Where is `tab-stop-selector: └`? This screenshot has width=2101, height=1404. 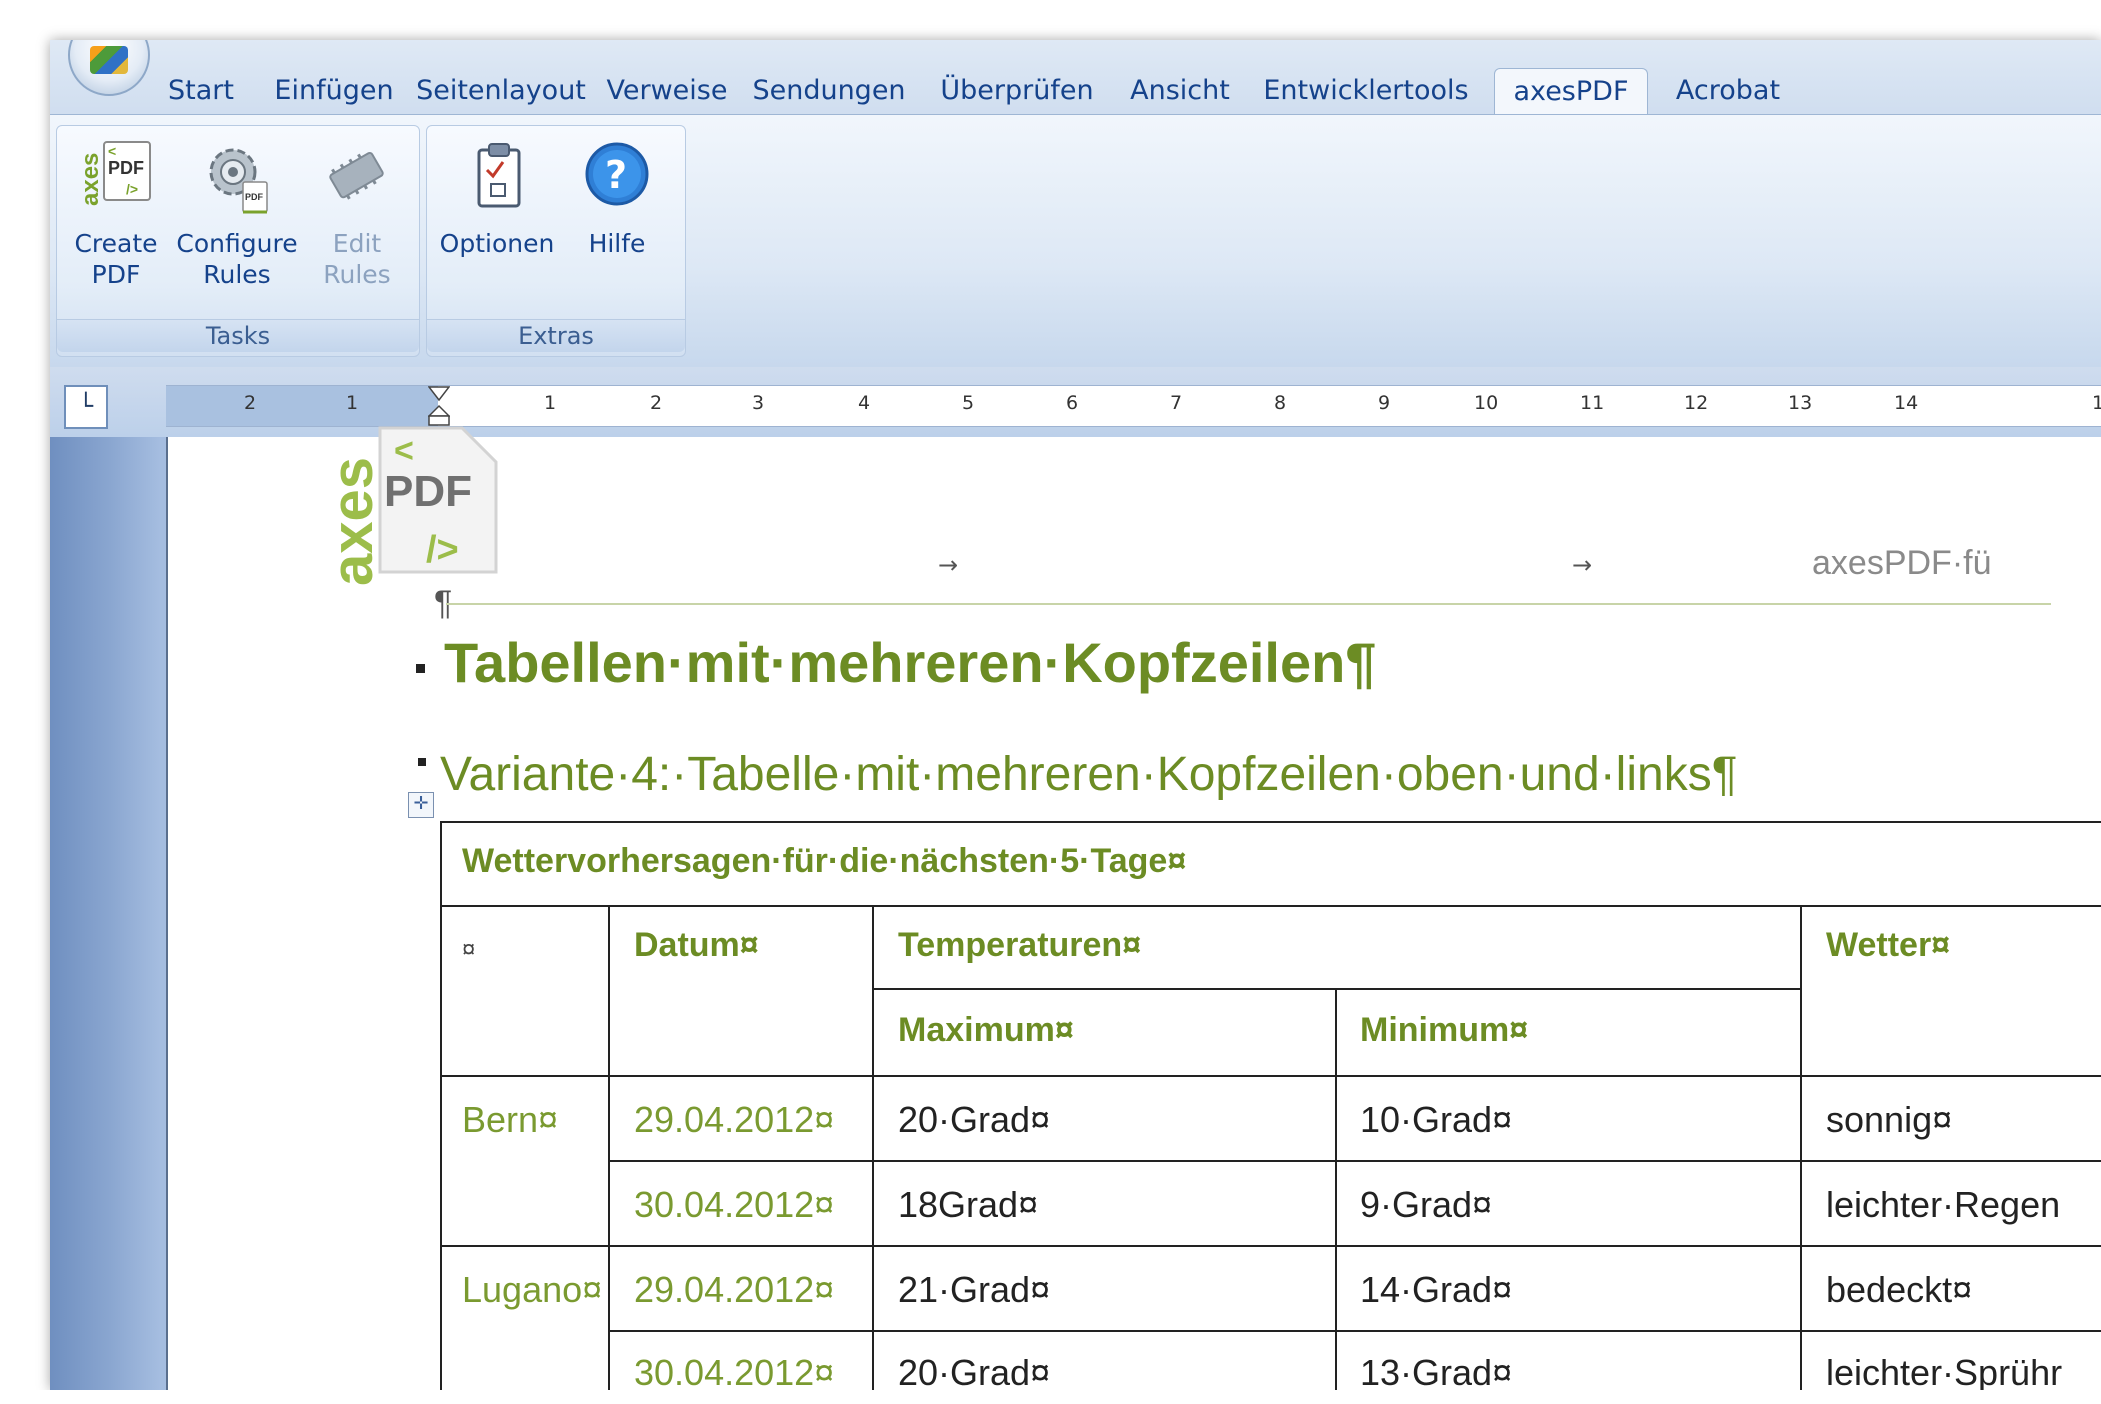 tab-stop-selector: └ is located at coordinates (86, 407).